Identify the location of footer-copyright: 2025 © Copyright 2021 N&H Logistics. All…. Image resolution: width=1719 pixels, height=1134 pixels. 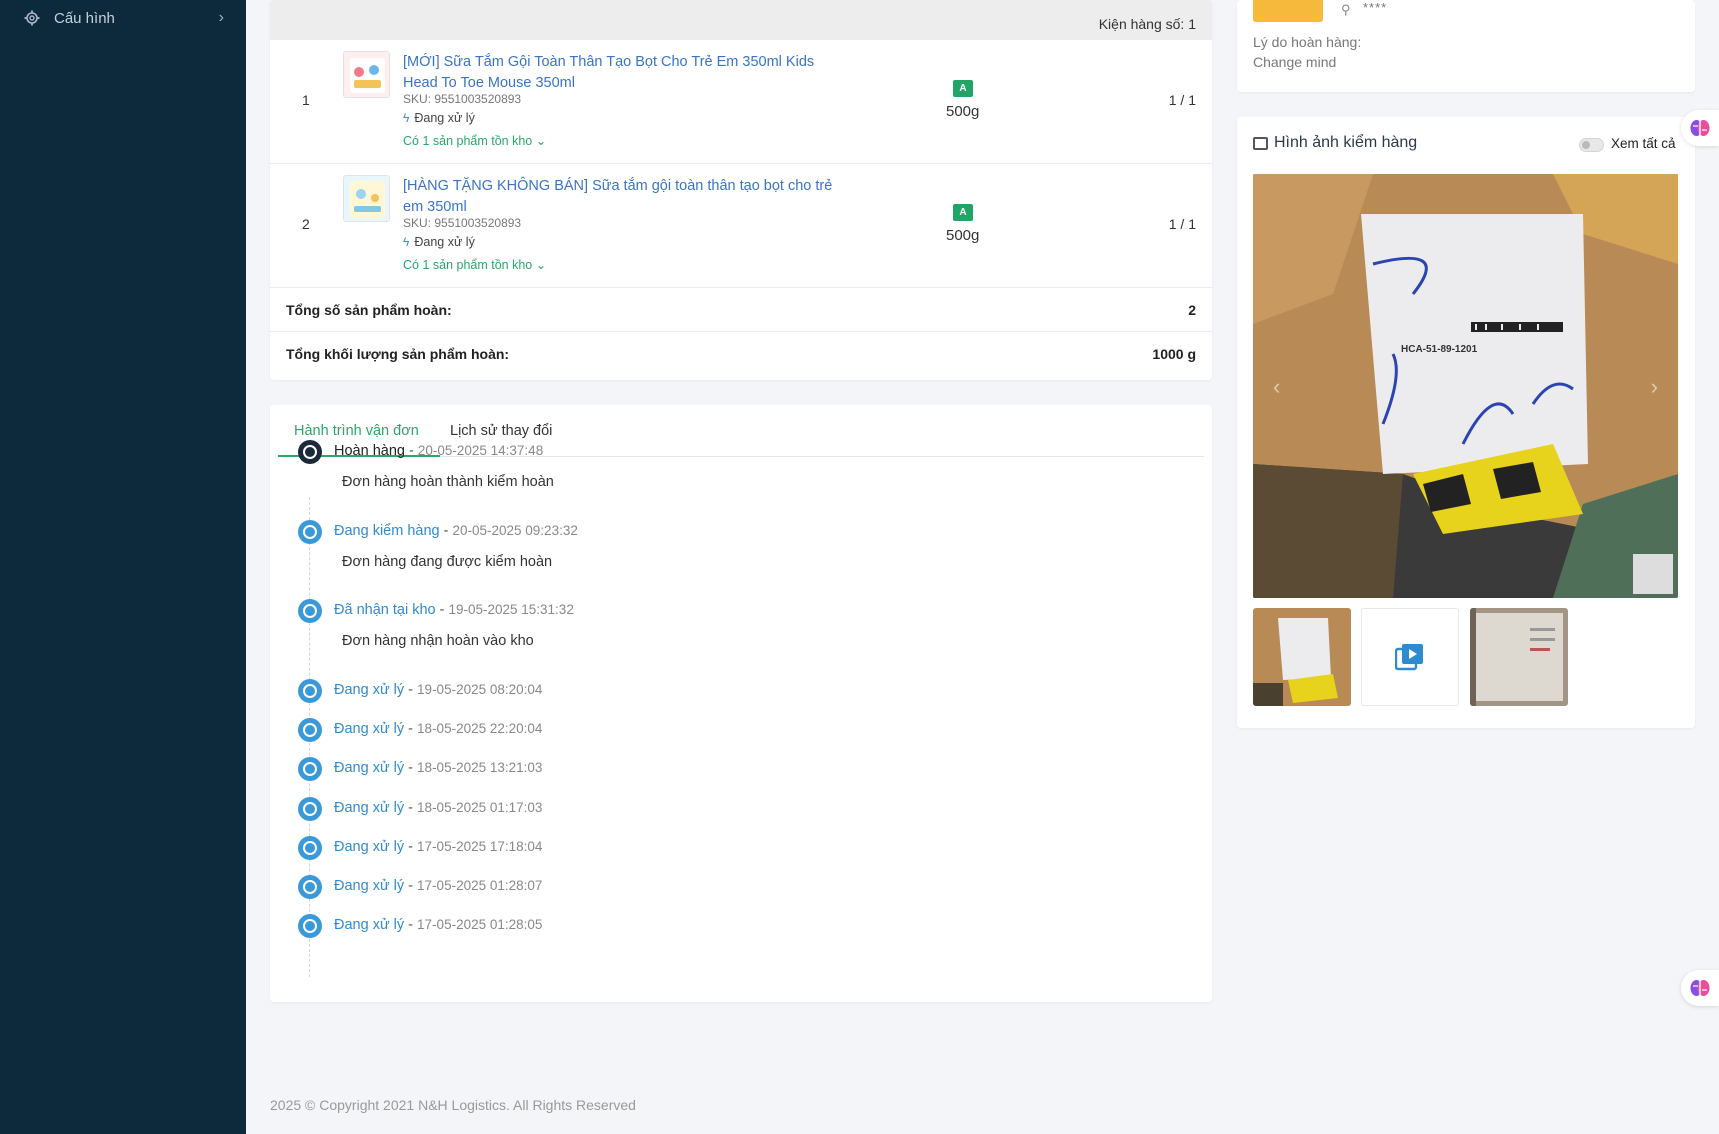
(453, 1105).